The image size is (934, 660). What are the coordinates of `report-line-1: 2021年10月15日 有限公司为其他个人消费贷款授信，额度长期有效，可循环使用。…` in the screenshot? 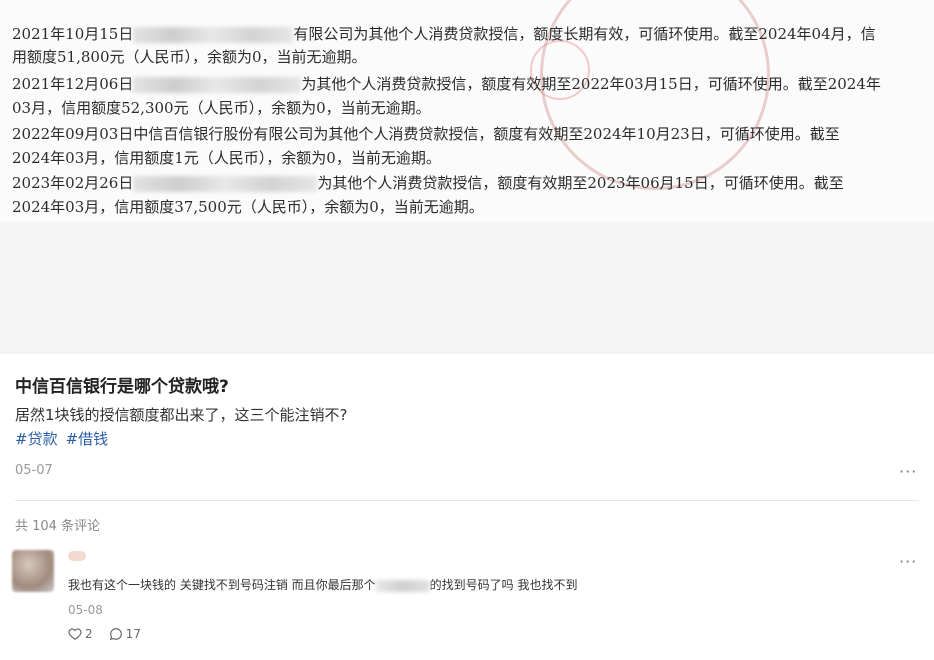 It's located at (444, 34).